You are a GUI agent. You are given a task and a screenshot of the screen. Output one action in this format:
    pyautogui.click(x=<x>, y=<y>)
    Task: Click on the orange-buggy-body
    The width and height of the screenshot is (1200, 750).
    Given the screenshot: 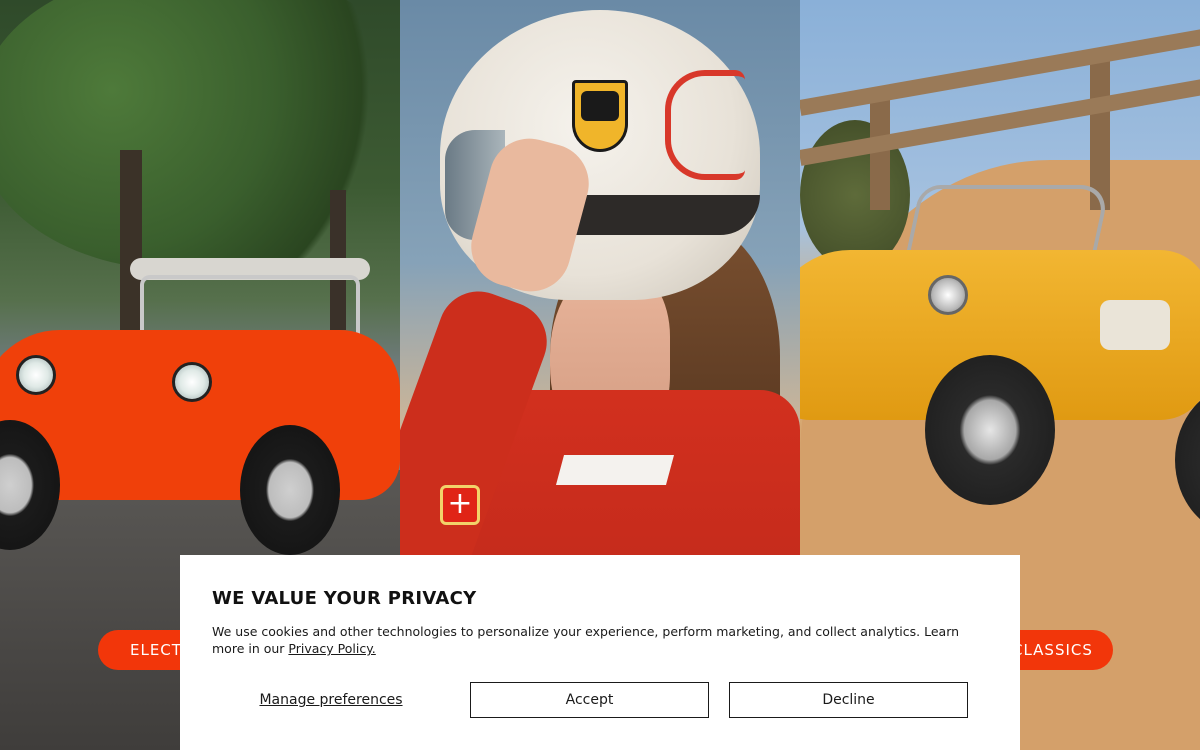 What is the action you would take?
    pyautogui.click(x=200, y=415)
    